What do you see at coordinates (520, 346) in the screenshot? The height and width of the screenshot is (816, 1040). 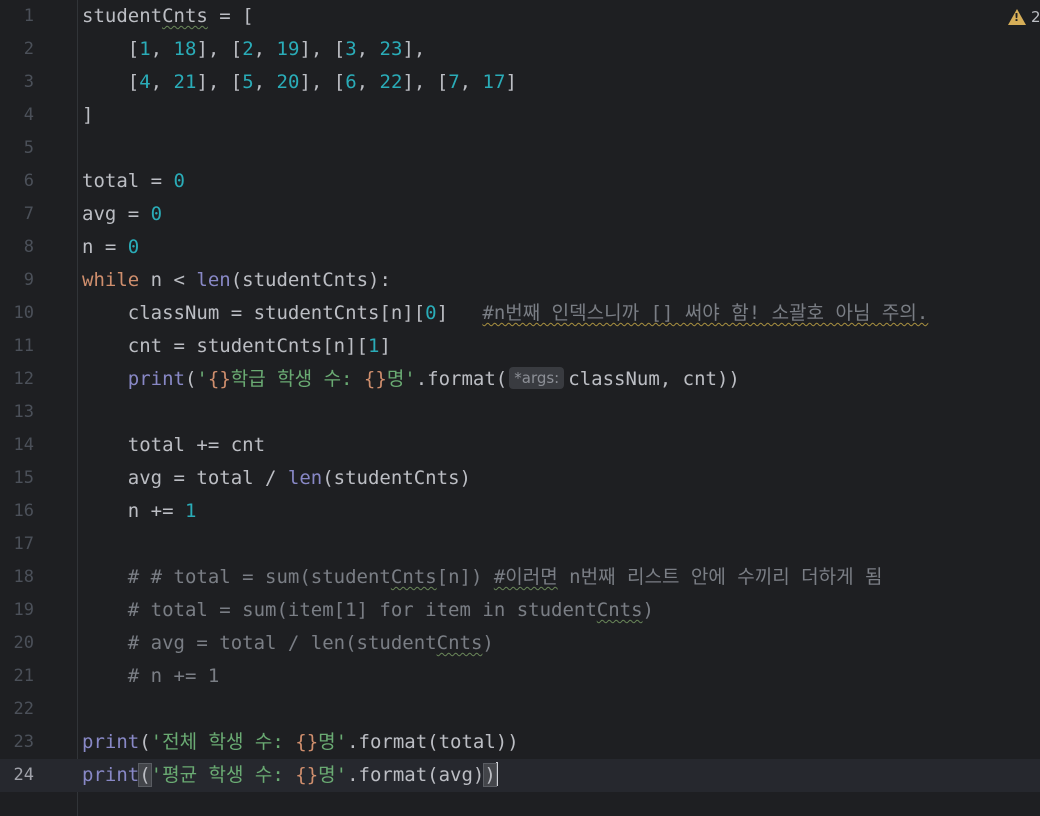 I see `code-line: 11 cnt = studentCnts[n][1]` at bounding box center [520, 346].